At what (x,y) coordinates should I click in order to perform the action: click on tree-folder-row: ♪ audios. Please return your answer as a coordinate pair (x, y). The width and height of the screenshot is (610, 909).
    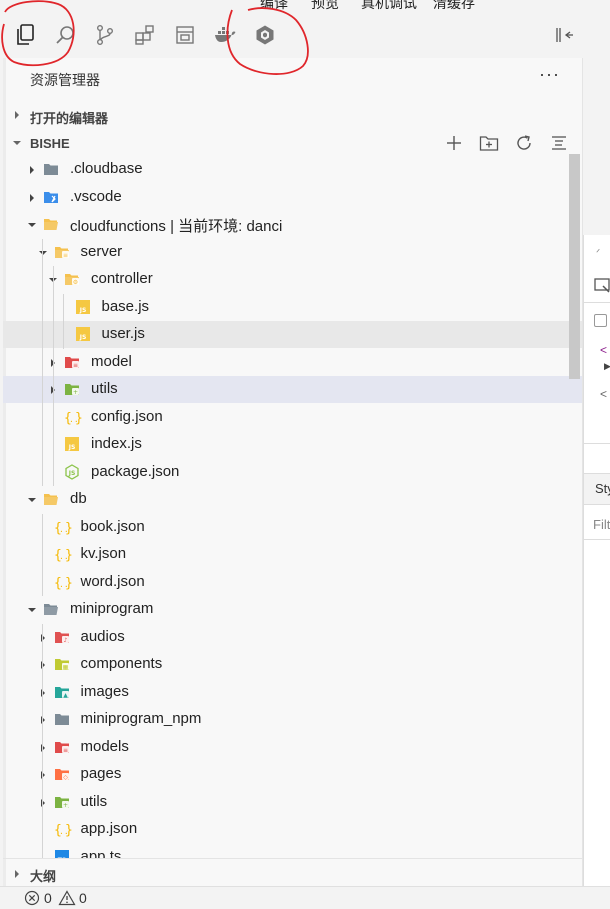
    Looking at the image, I should click on (292, 637).